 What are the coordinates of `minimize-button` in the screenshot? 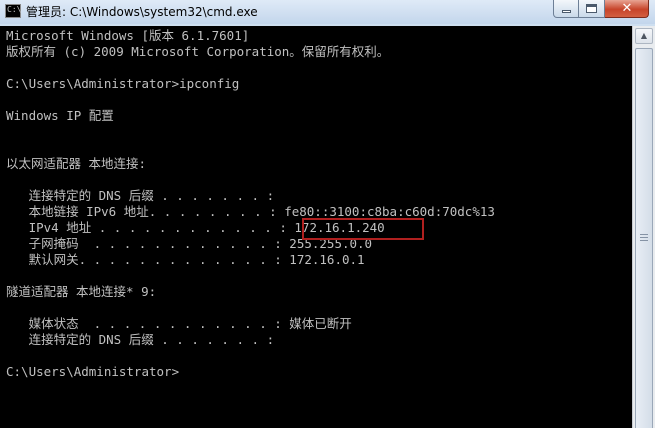 It's located at (566, 9).